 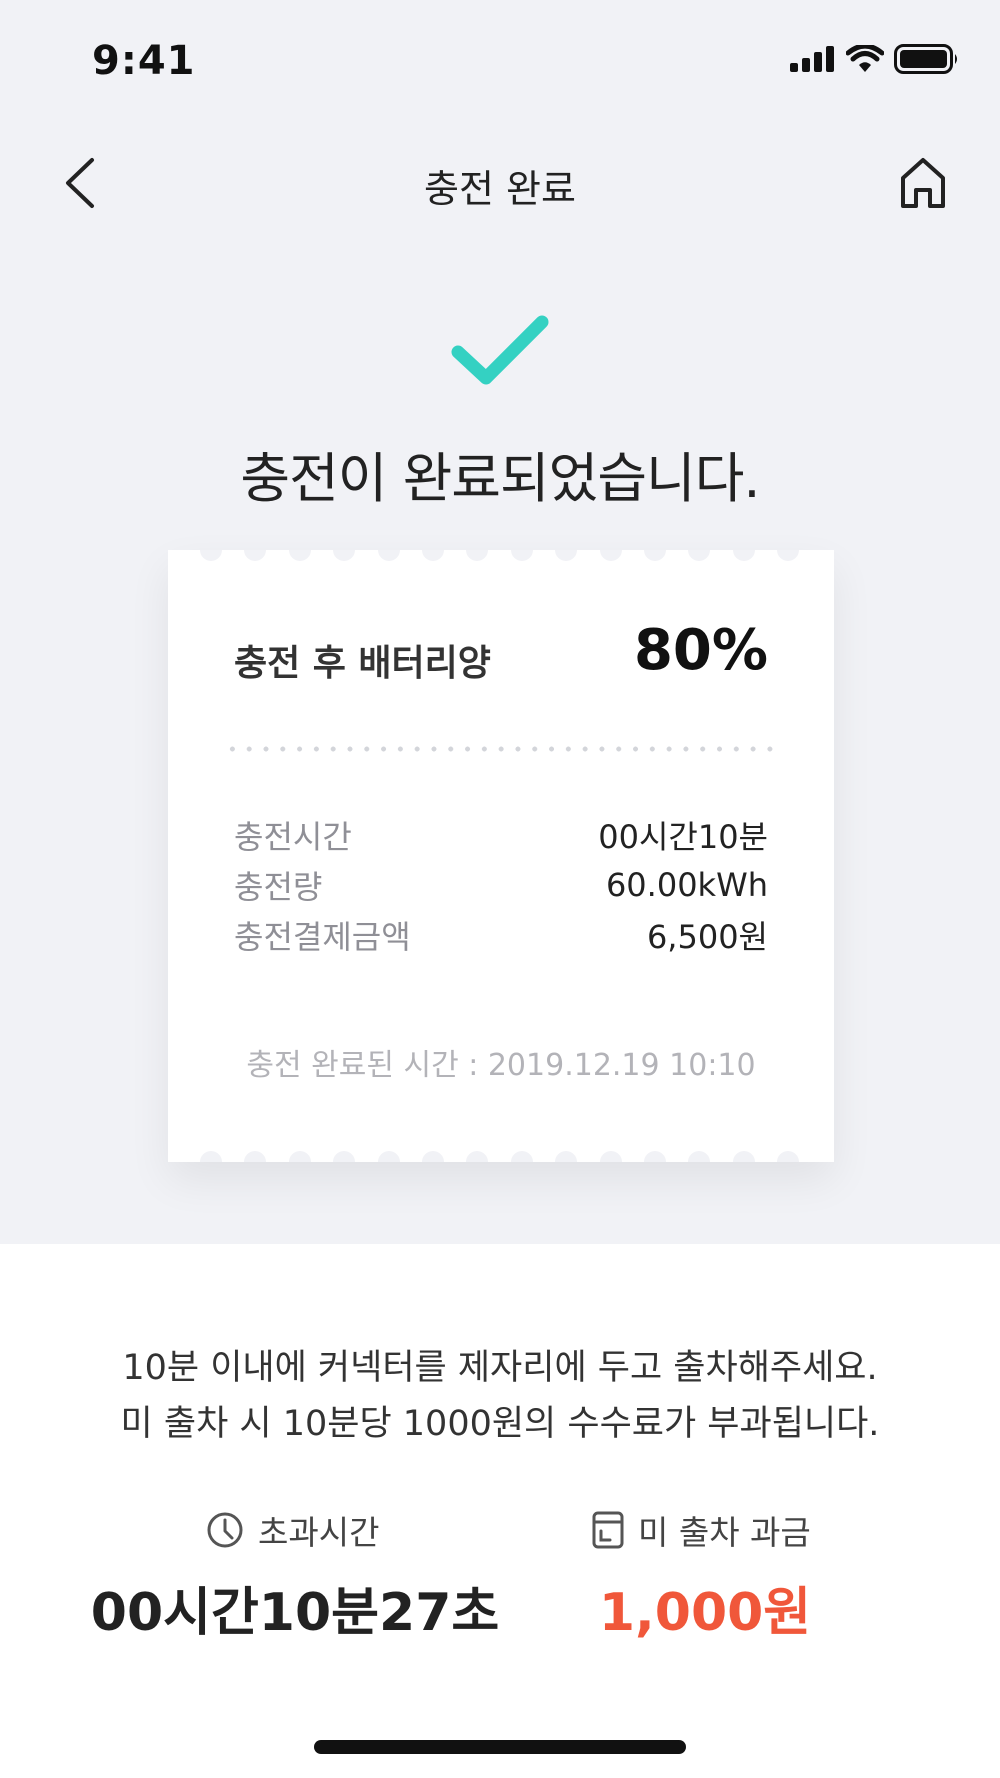 What do you see at coordinates (724, 1532) in the screenshot?
I see `fee-label: 미 출차 과금` at bounding box center [724, 1532].